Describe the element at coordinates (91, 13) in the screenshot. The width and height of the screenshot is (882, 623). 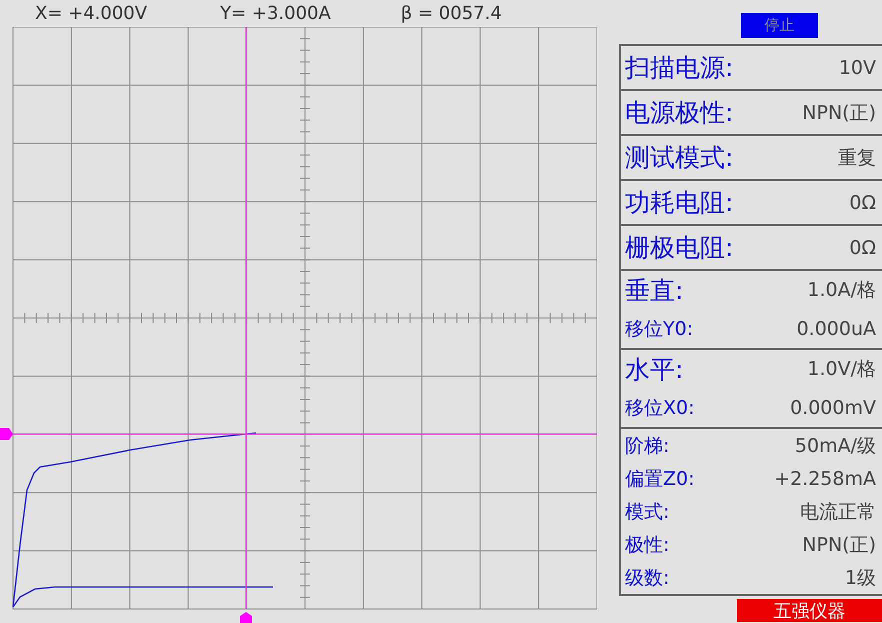
I see `readout: X= +4.000V` at that location.